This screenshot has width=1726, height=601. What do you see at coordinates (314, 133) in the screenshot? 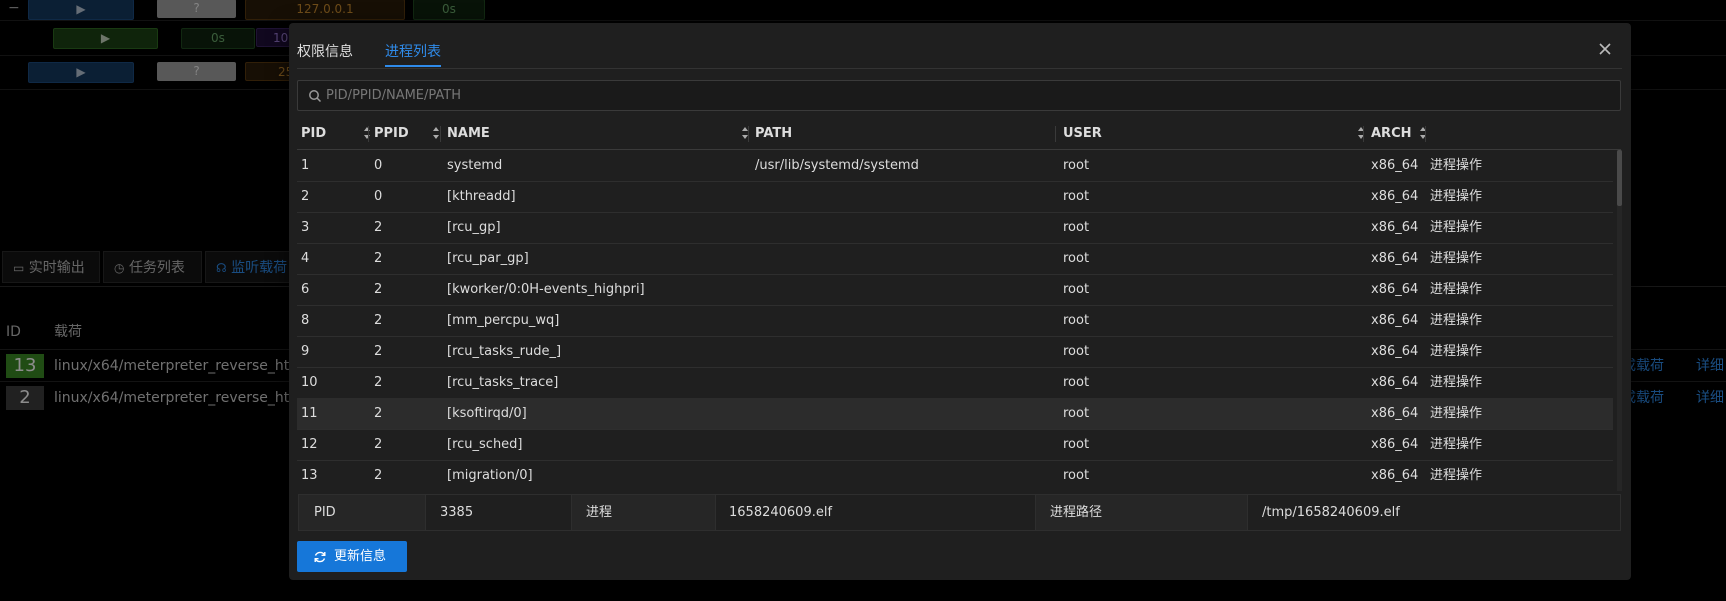
I see `header-label: PID` at bounding box center [314, 133].